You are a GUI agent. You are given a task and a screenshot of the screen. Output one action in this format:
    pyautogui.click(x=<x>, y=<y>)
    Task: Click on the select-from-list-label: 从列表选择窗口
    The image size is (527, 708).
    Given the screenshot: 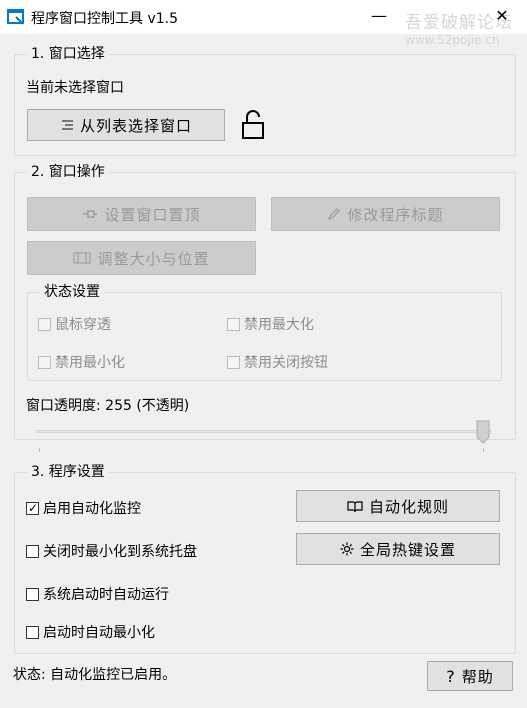 What is the action you would take?
    pyautogui.click(x=135, y=125)
    